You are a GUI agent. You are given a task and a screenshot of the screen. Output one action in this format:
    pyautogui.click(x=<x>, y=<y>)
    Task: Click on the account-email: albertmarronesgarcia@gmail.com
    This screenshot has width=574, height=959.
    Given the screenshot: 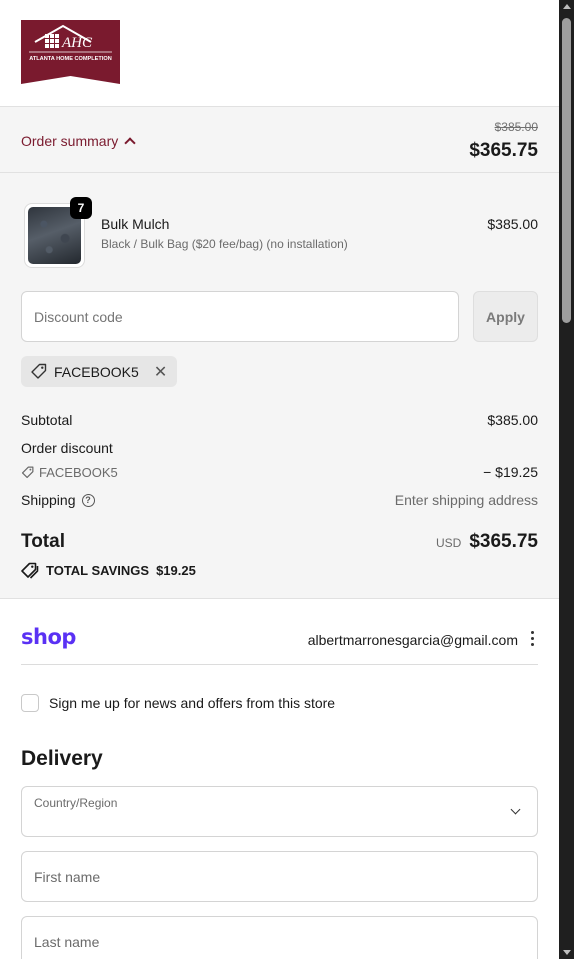 What is the action you would take?
    pyautogui.click(x=412, y=640)
    